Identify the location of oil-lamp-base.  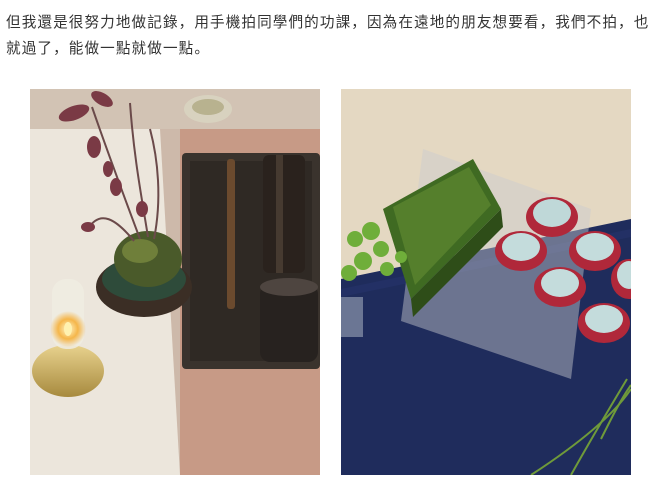
(68, 371).